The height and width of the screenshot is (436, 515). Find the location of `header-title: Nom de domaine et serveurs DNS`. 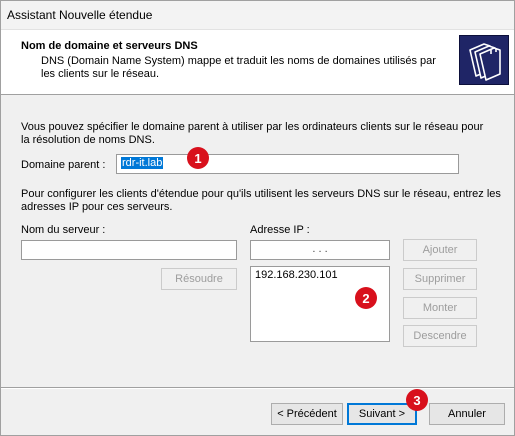

header-title: Nom de domaine et serveurs DNS is located at coordinates (109, 46).